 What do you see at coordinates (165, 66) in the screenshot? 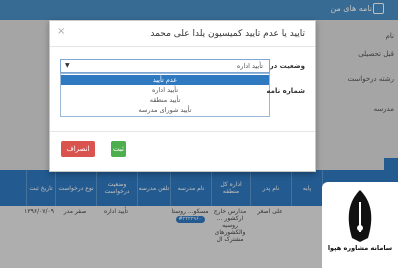
I see `status-select: تأیید اداره ▼` at bounding box center [165, 66].